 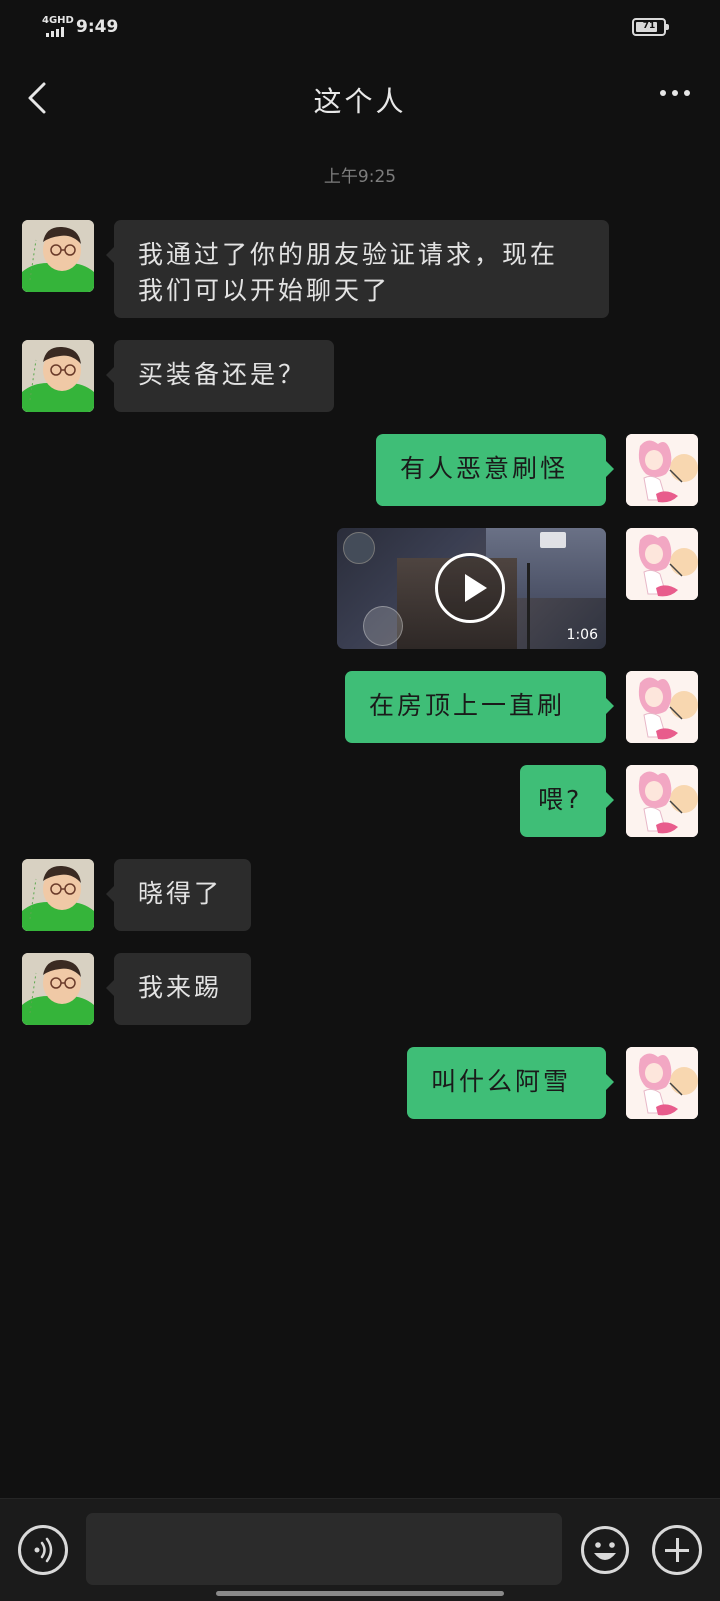 I want to click on more-button, so click(x=675, y=93).